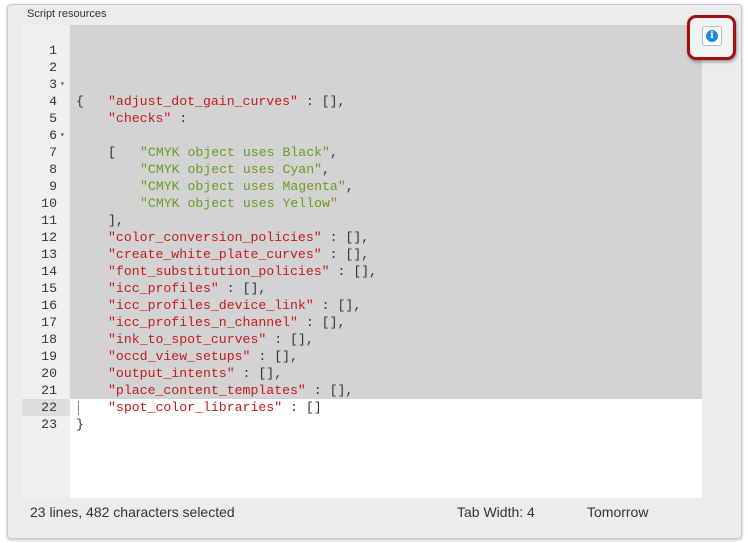 Image resolution: width=748 pixels, height=543 pixels. Describe the element at coordinates (362, 271) in the screenshot. I see `code-line: 14 "icc_profiles" : [],` at that location.